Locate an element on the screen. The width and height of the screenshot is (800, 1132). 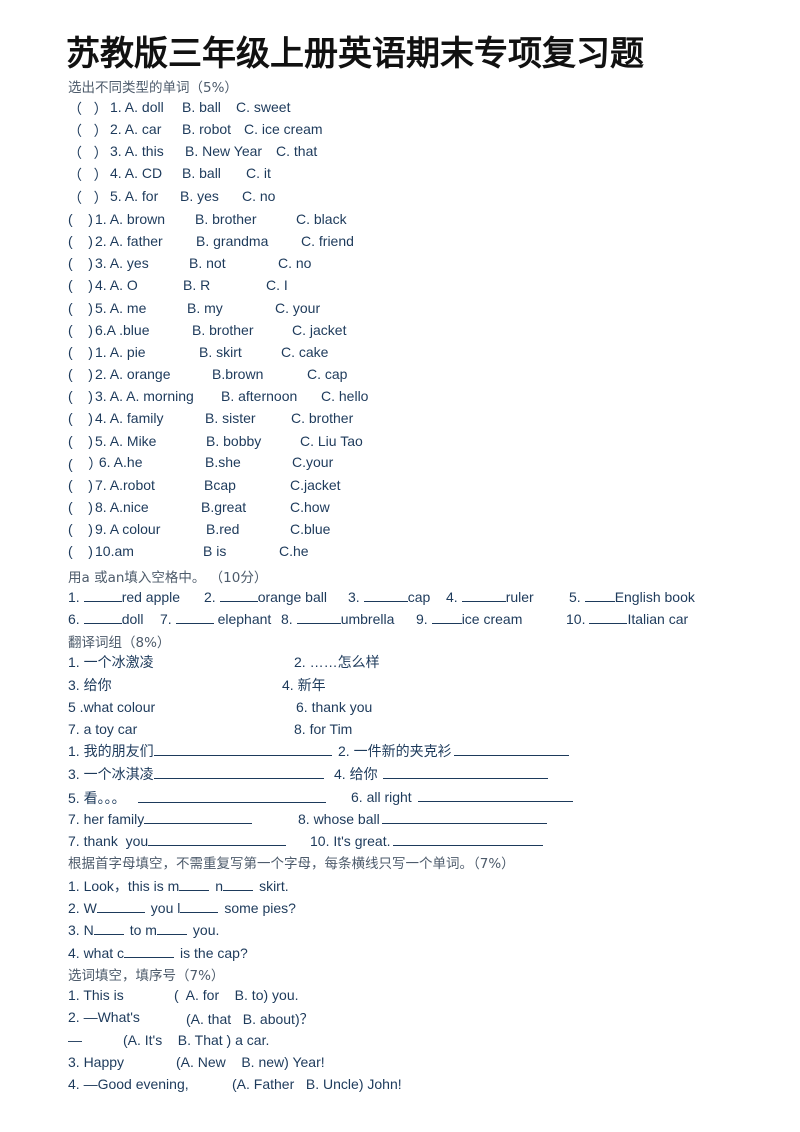
phrase-label: 10. It's great. is located at coordinates (350, 841).